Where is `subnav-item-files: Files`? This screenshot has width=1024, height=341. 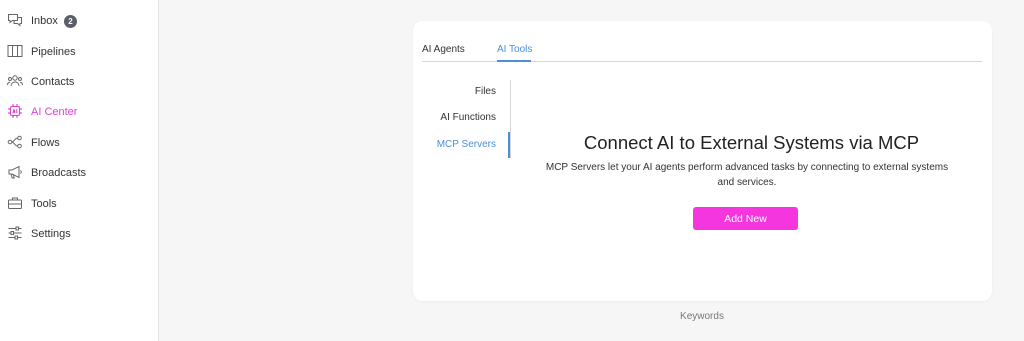 subnav-item-files: Files is located at coordinates (485, 91).